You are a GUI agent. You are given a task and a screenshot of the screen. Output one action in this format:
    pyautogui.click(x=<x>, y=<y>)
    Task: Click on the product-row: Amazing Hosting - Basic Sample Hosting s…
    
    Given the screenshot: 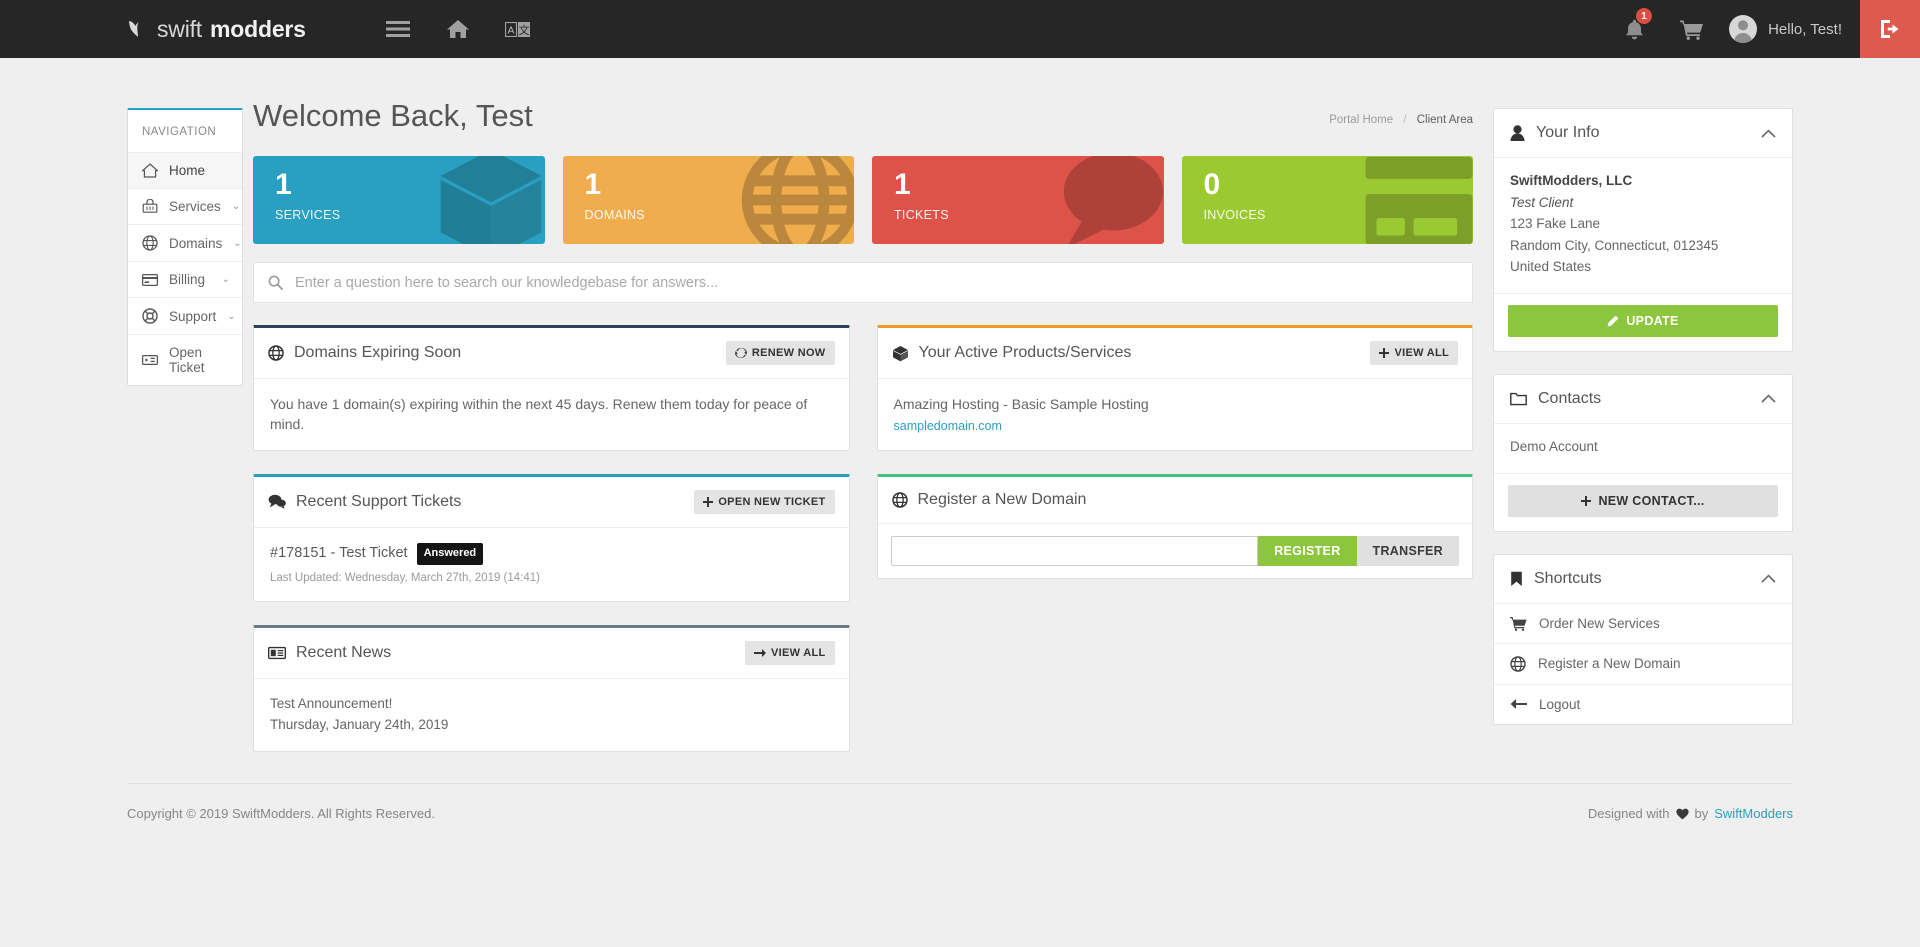 What is the action you would take?
    pyautogui.click(x=1175, y=414)
    